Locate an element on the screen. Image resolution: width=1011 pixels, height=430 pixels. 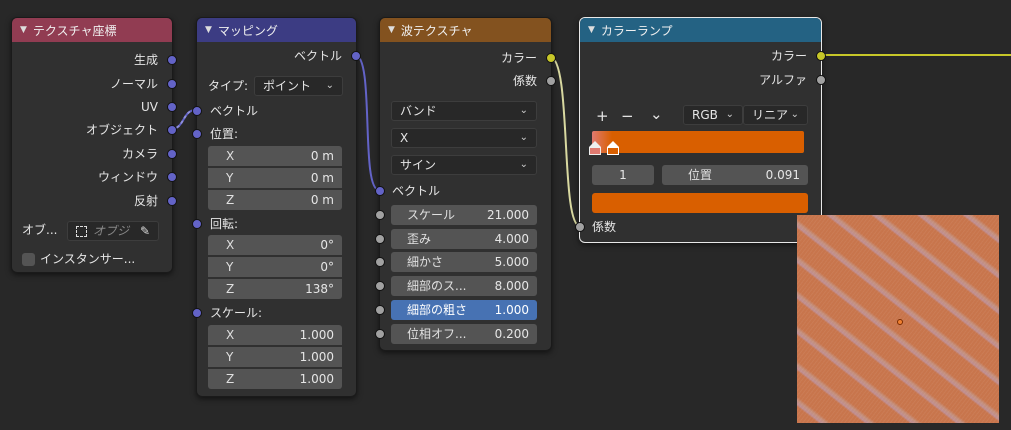
texture-preview is located at coordinates (898, 319).